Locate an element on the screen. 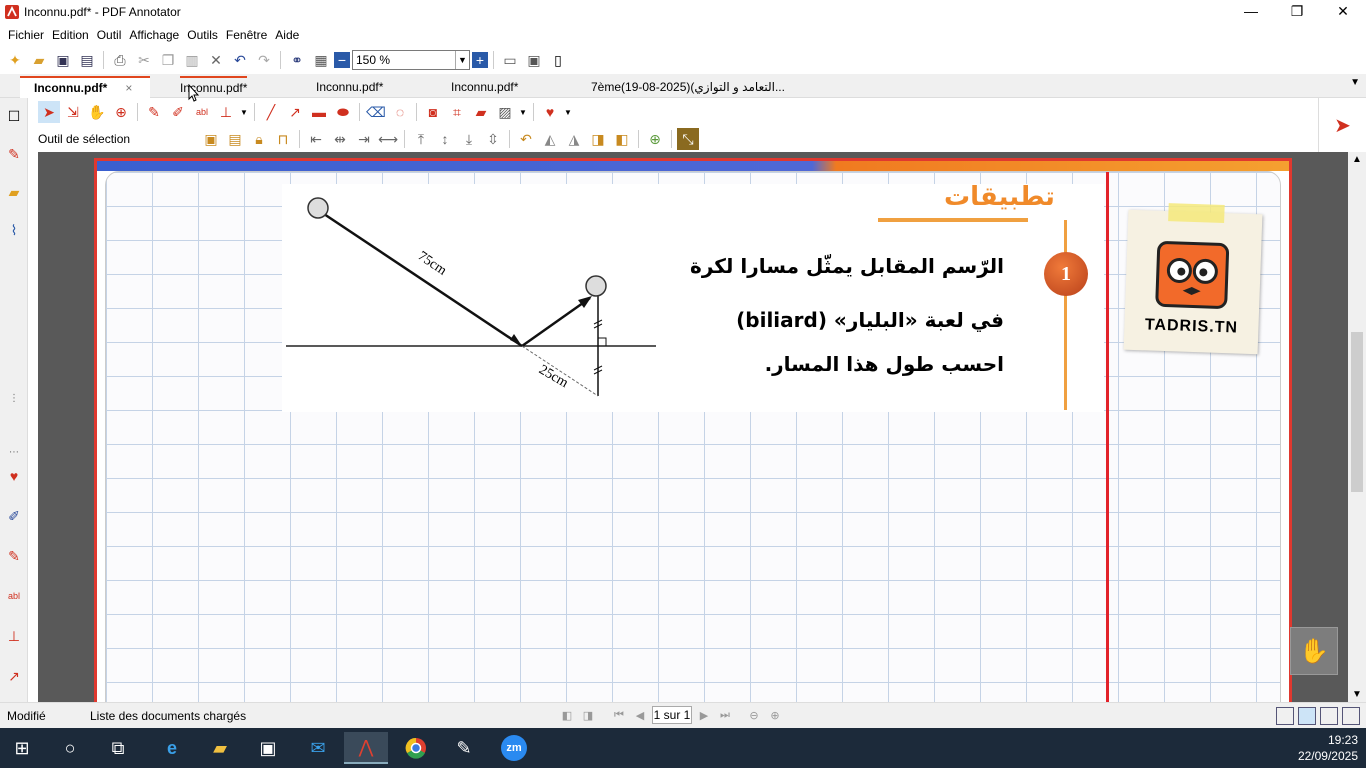 The width and height of the screenshot is (1366, 768). continuous-view-icon is located at coordinates (1307, 716).